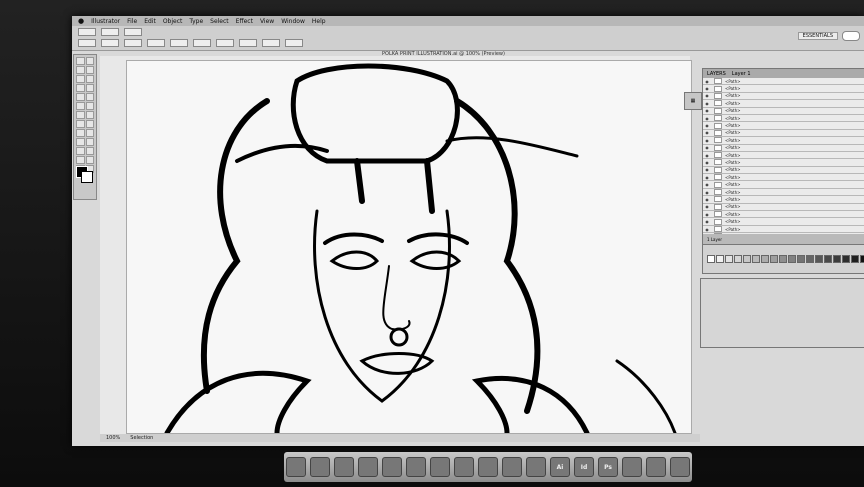 The image size is (864, 487). I want to click on menu-window: Window, so click(293, 21).